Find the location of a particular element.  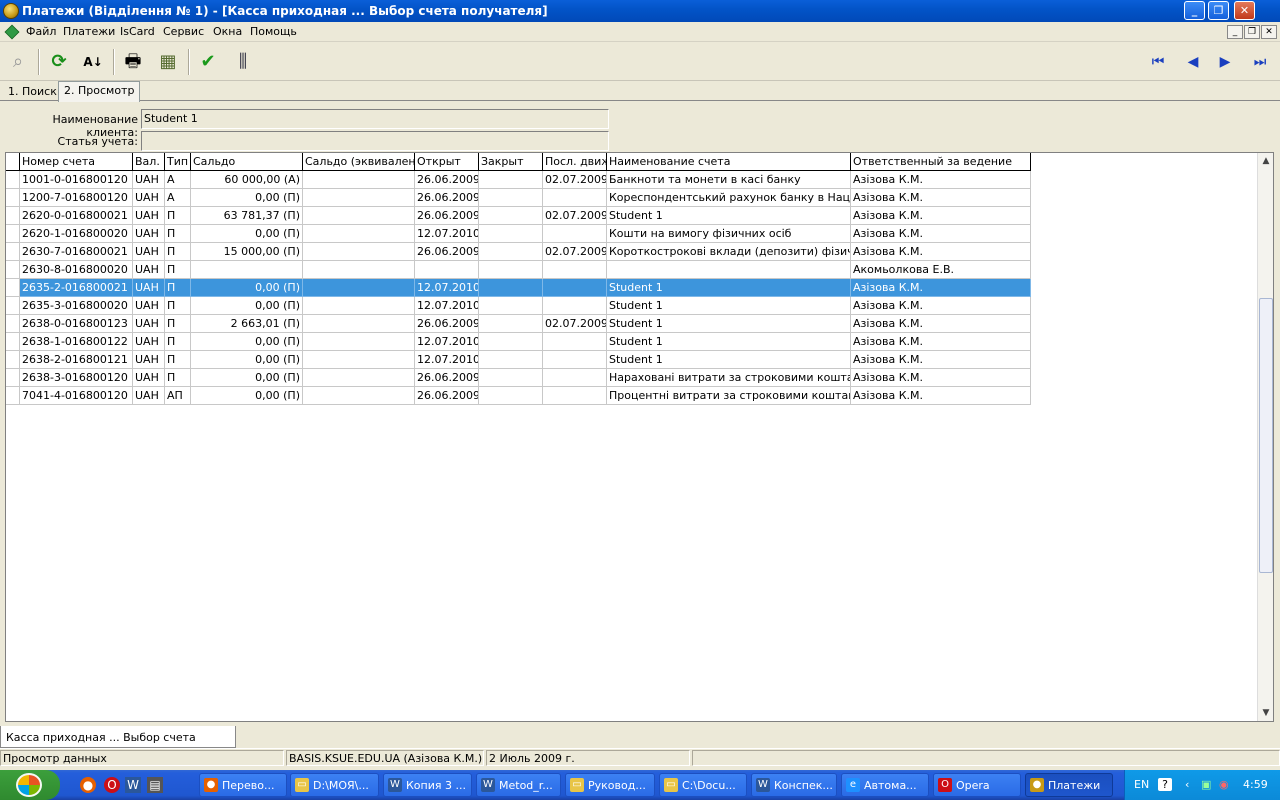

tab-view: 2. Просмотр is located at coordinates (99, 91).